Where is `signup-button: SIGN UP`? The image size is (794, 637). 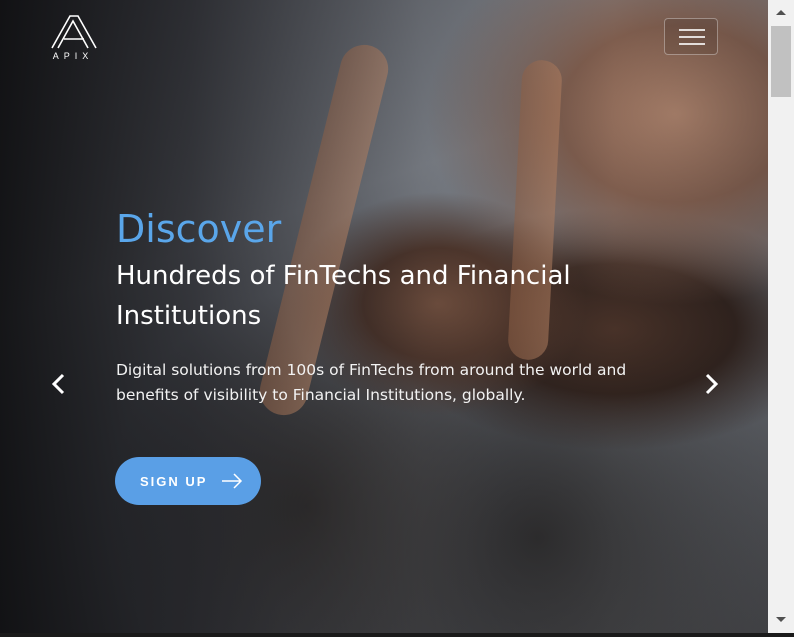
signup-button: SIGN UP is located at coordinates (188, 481).